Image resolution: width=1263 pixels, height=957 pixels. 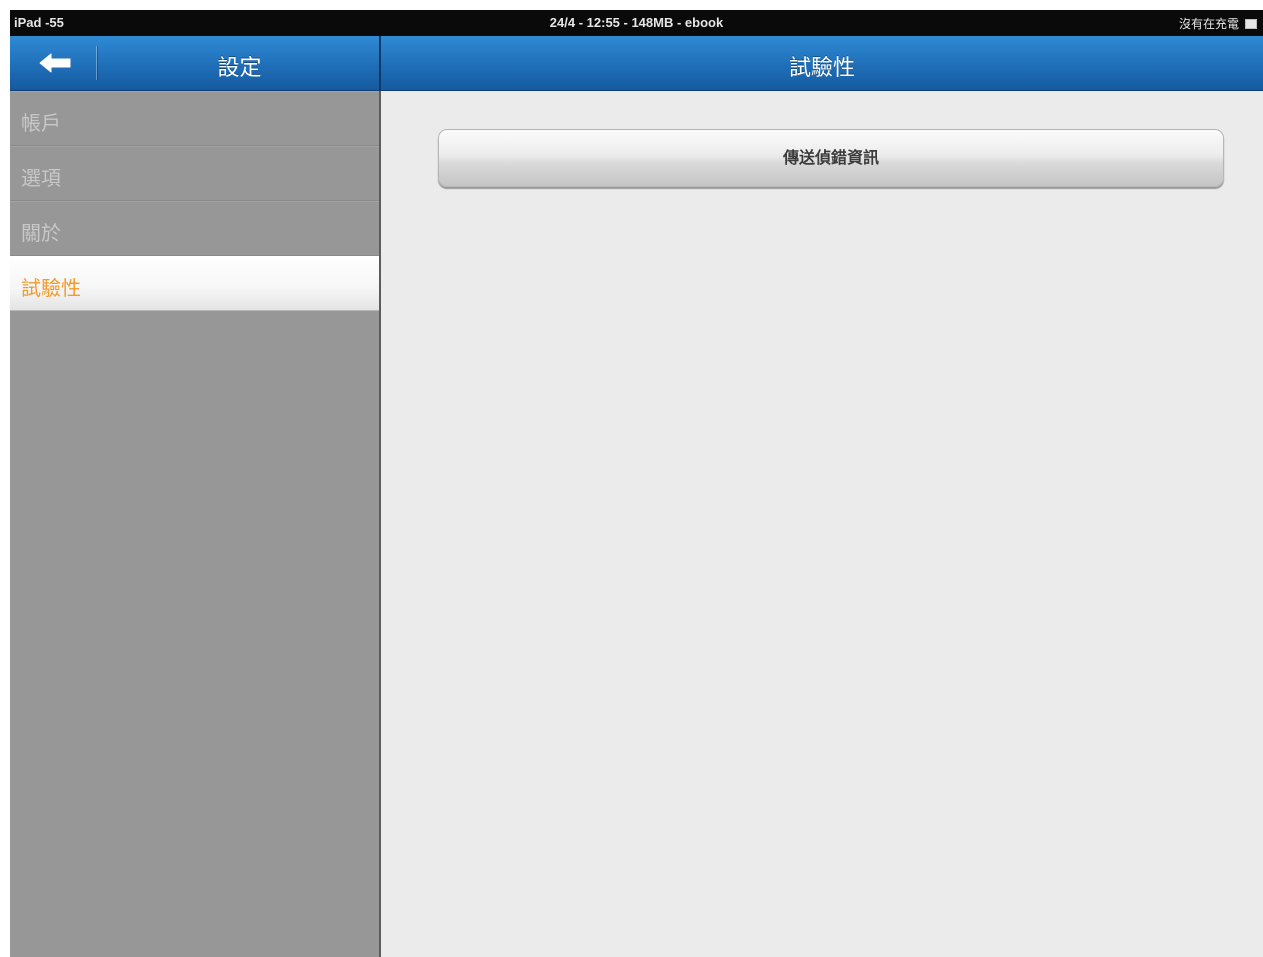 I want to click on back-arrow-icon, so click(x=55, y=63).